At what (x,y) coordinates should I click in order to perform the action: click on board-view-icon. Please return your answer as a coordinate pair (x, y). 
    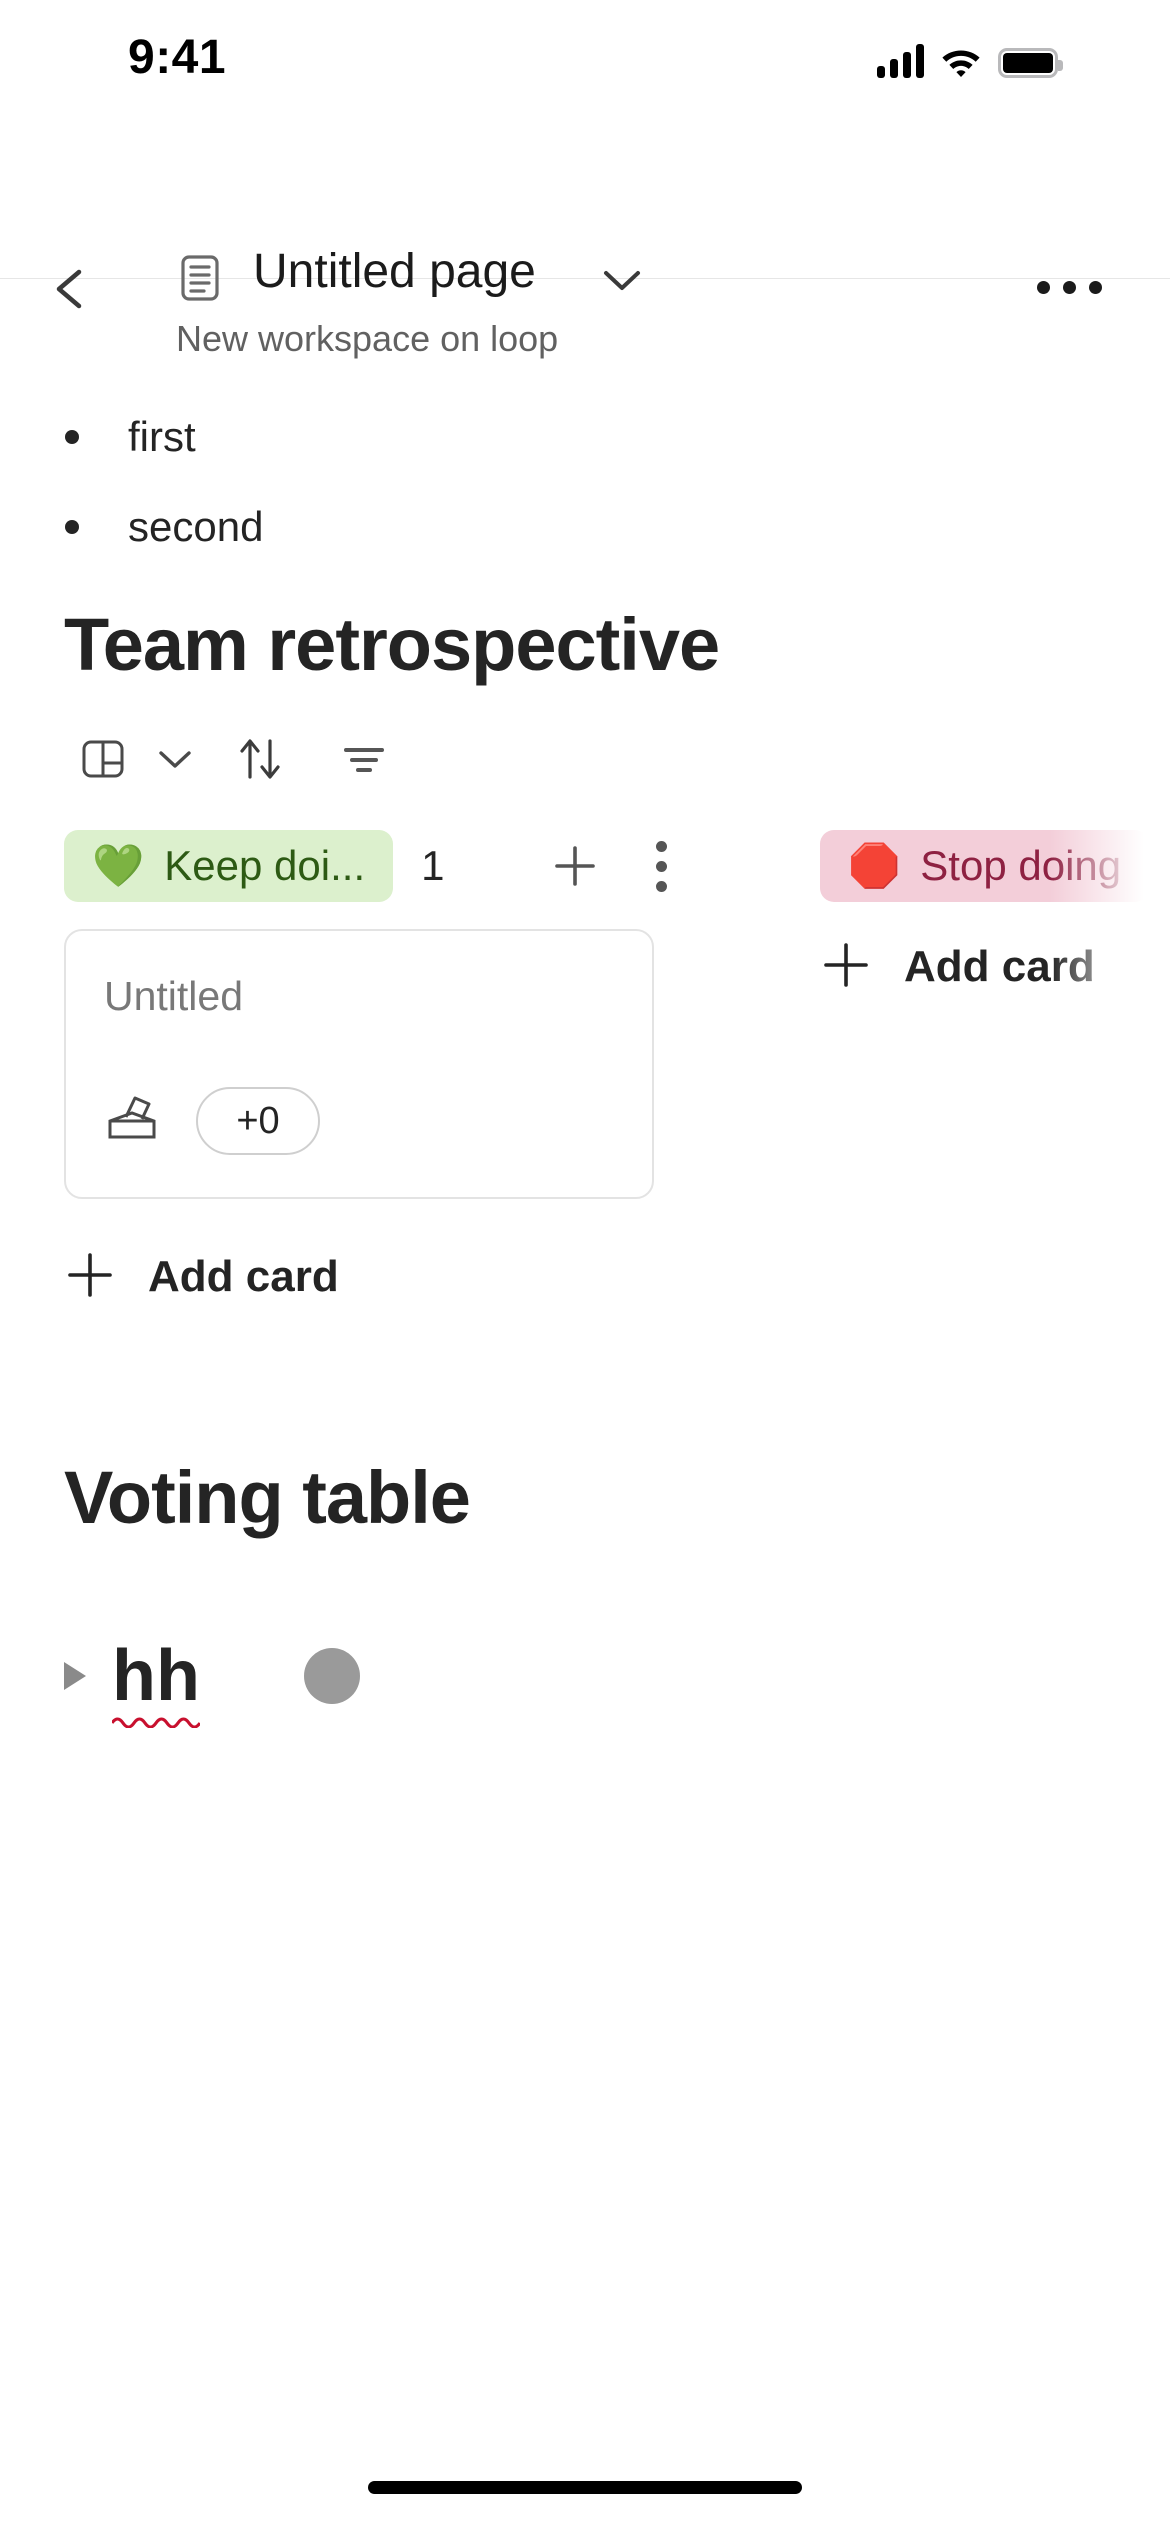
    Looking at the image, I should click on (103, 759).